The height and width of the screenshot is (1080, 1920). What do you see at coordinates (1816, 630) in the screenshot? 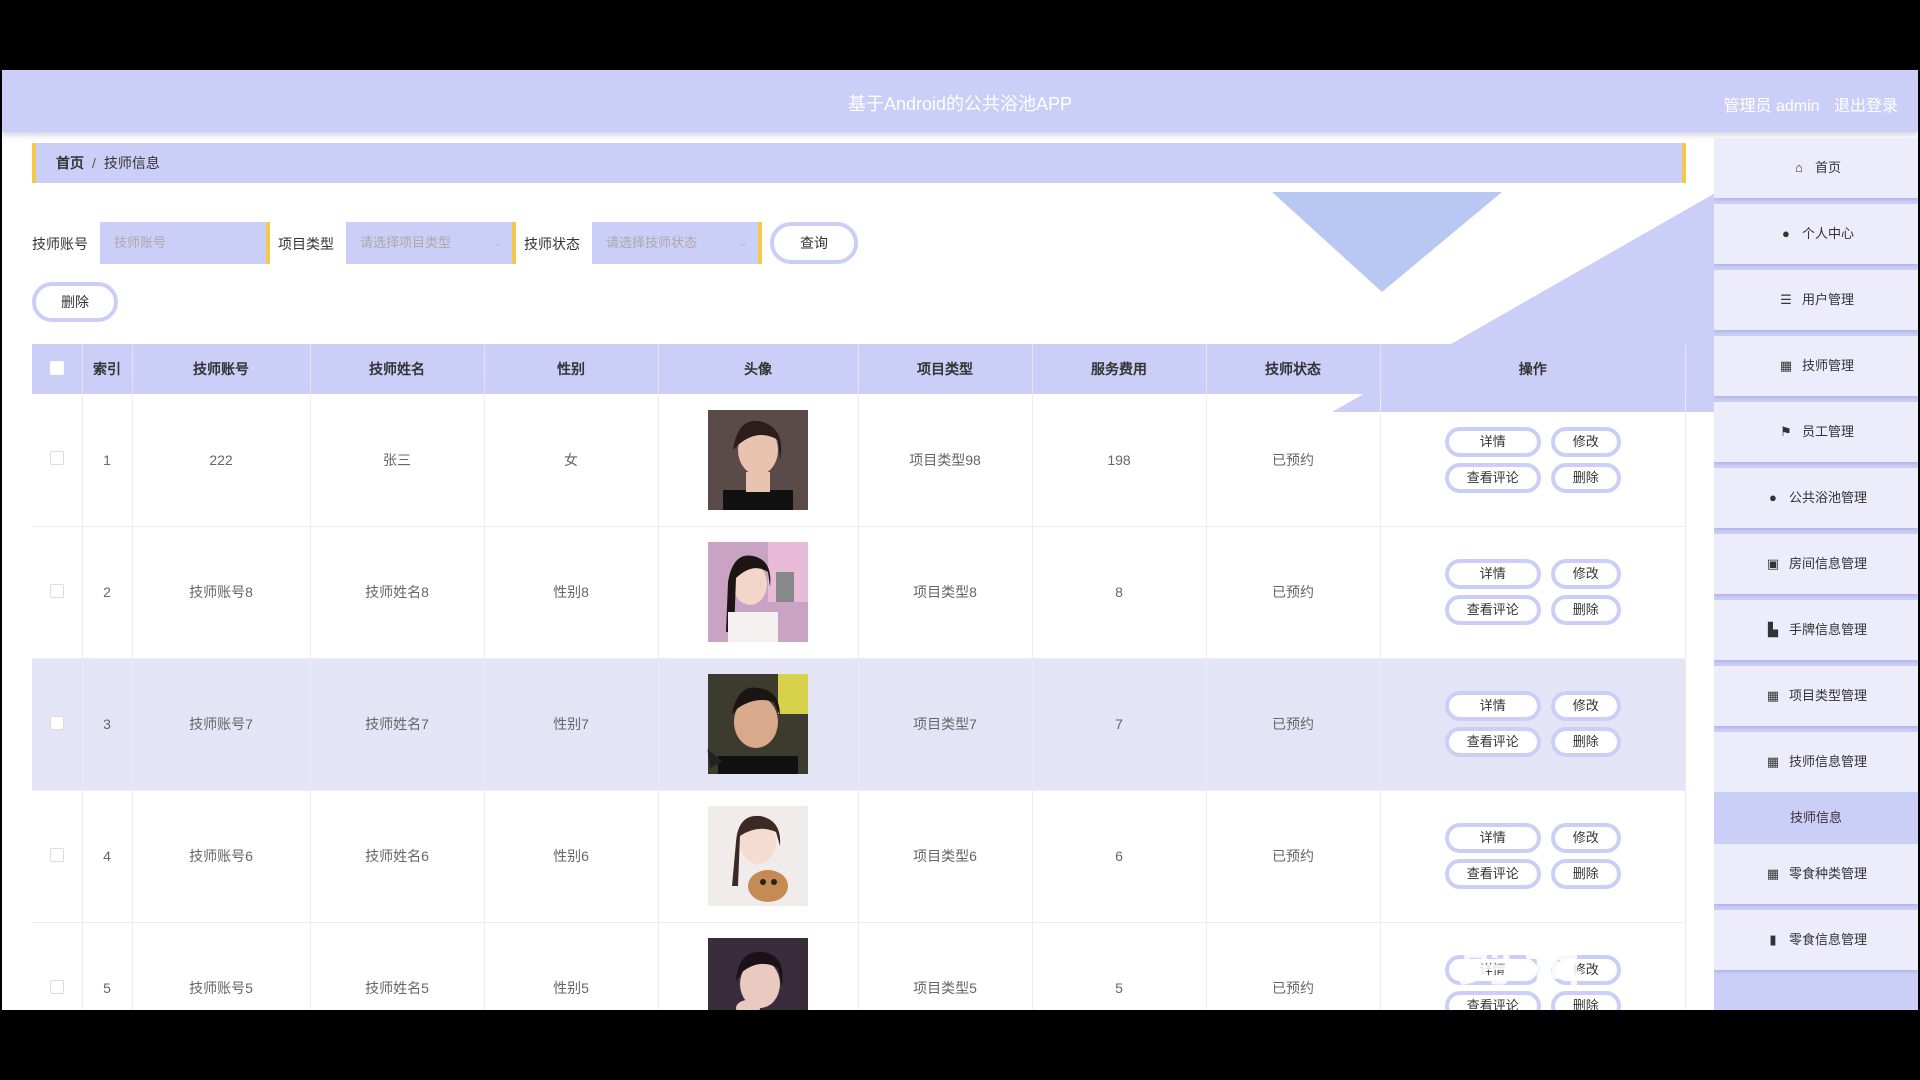
I see `sidebar-item-hand-tags: ▙ 手牌信息管理` at bounding box center [1816, 630].